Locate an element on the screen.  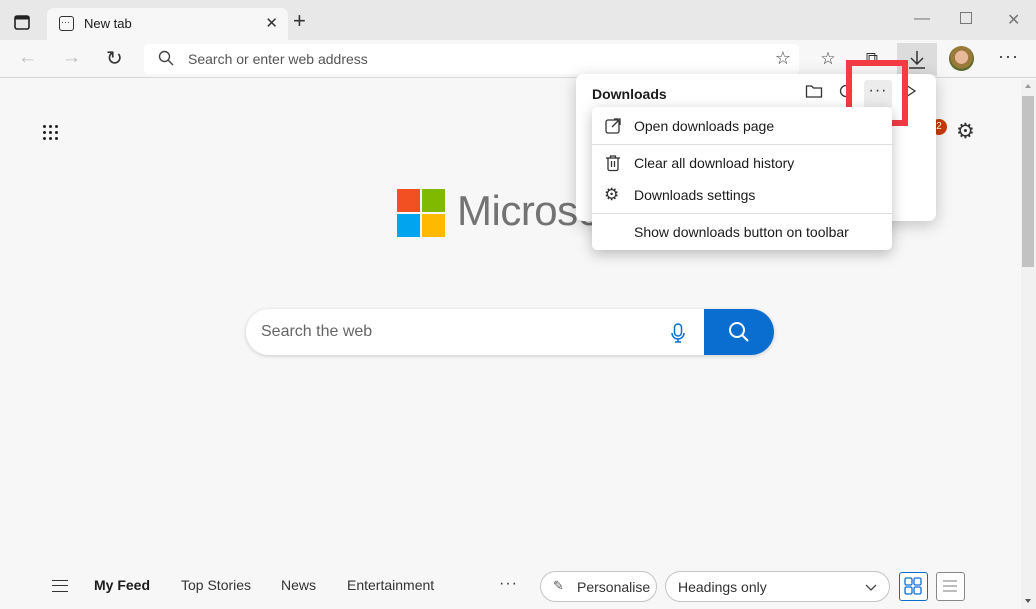
favorites-icon: ☆ is located at coordinates (828, 59).